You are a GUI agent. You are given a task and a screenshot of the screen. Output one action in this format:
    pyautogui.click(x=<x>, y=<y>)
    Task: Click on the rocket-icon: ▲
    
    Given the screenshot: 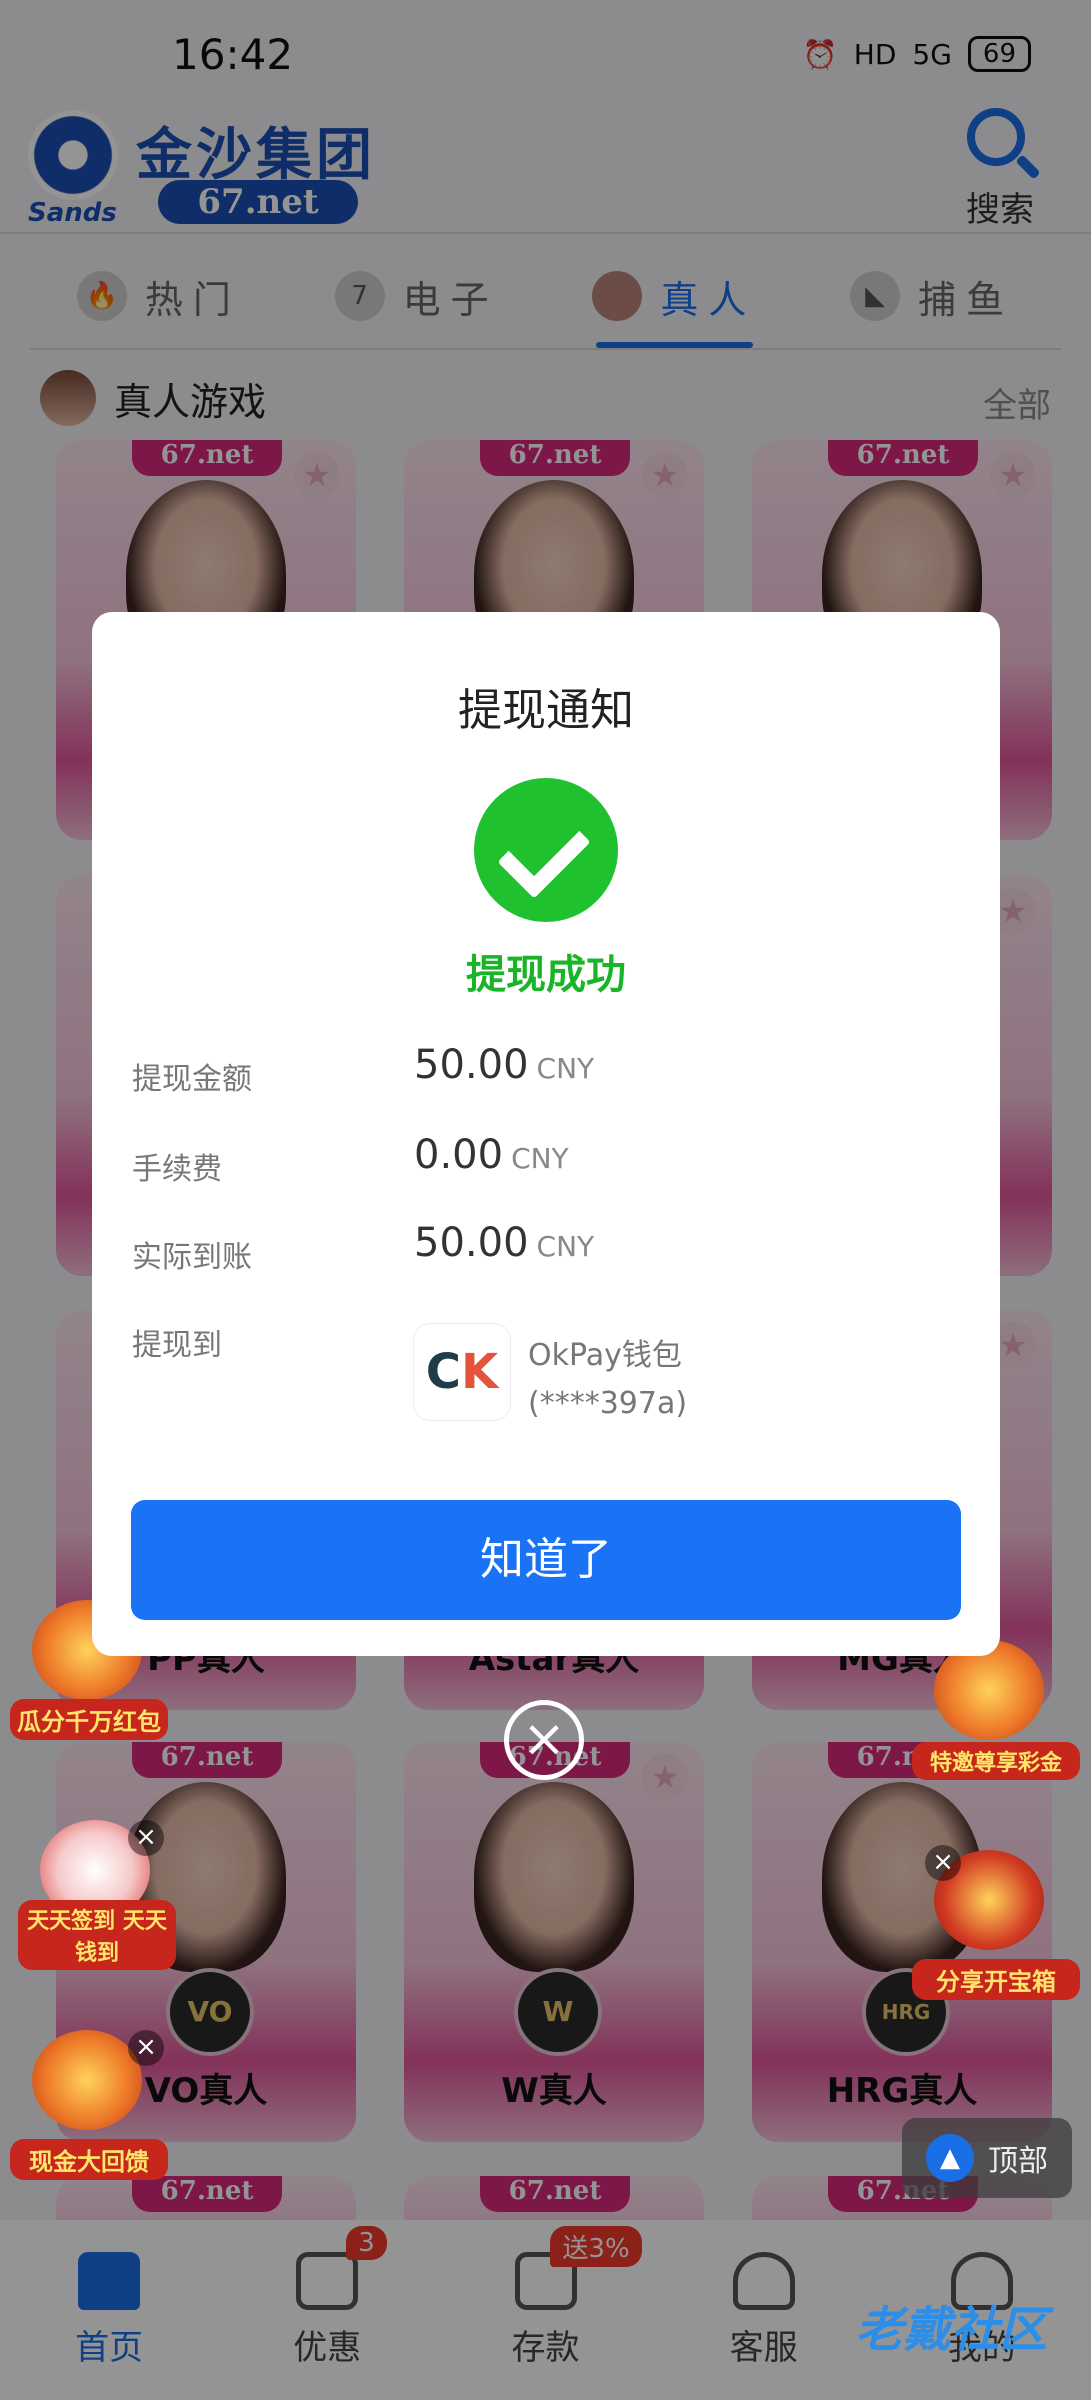 What is the action you would take?
    pyautogui.click(x=950, y=2158)
    